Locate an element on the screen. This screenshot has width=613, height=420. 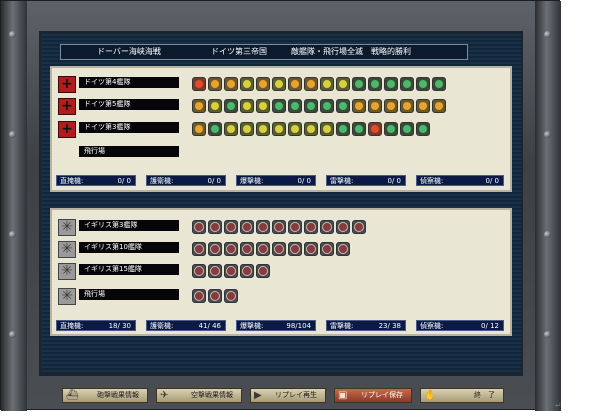
airfield-plane-row is located at coordinates (215, 296).